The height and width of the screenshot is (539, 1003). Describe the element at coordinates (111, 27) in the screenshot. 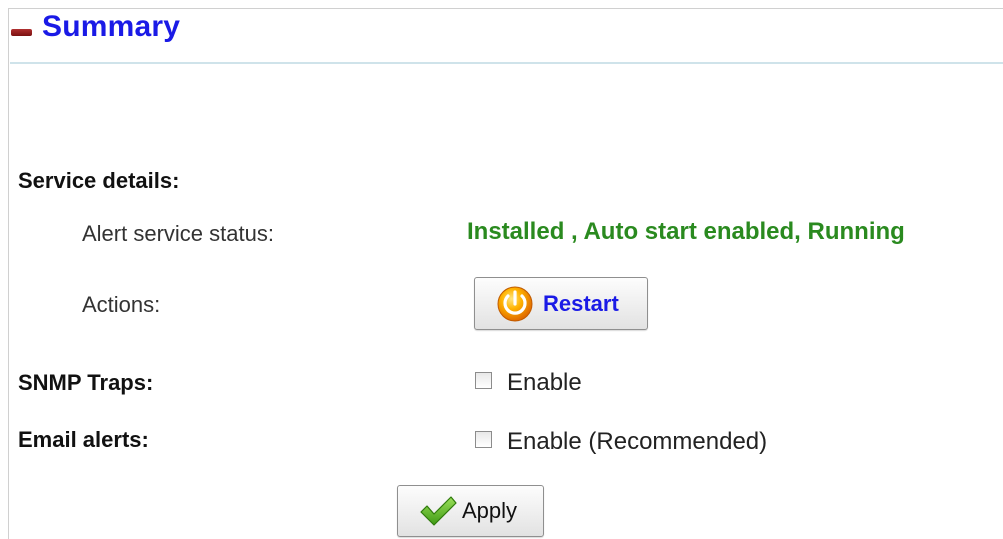

I see `panel-title: Summary` at that location.